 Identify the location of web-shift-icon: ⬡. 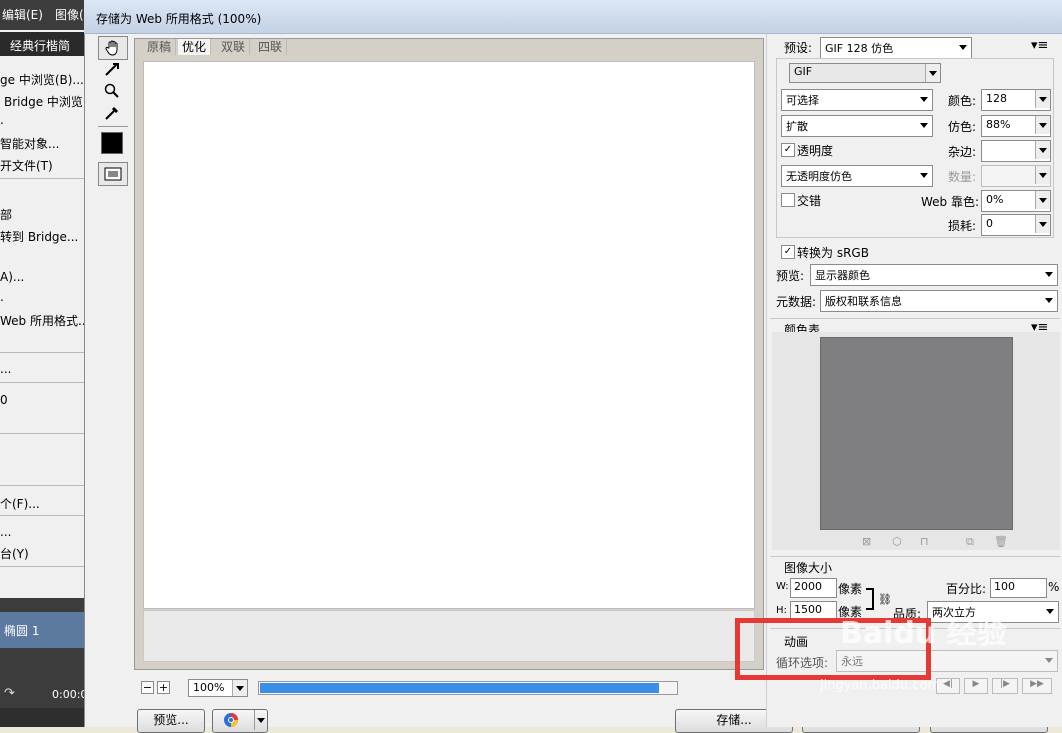
(897, 541).